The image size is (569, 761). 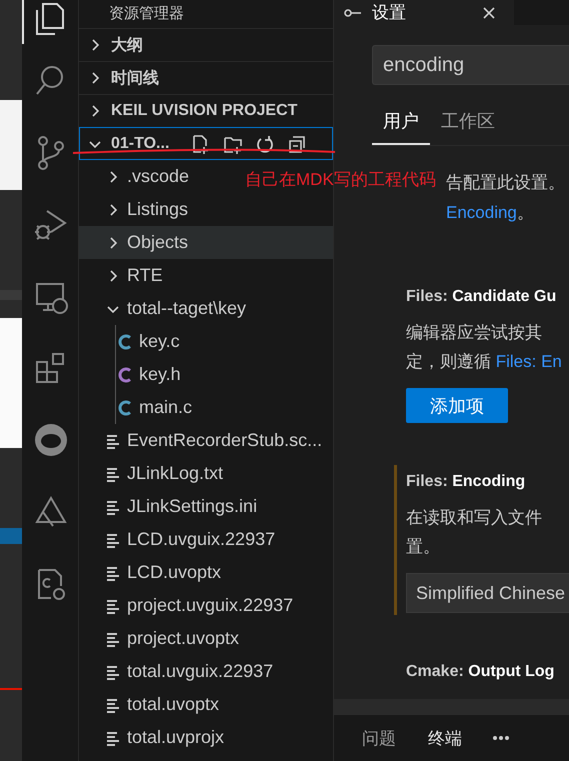 I want to click on more-icon, so click(x=501, y=738).